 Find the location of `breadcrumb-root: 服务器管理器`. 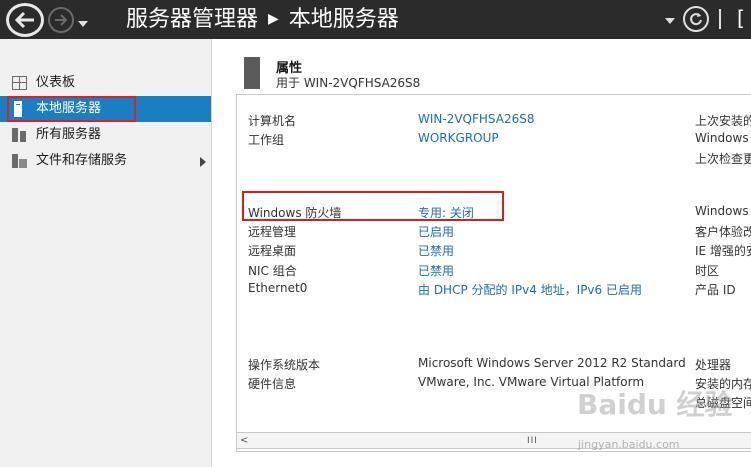

breadcrumb-root: 服务器管理器 is located at coordinates (192, 19).